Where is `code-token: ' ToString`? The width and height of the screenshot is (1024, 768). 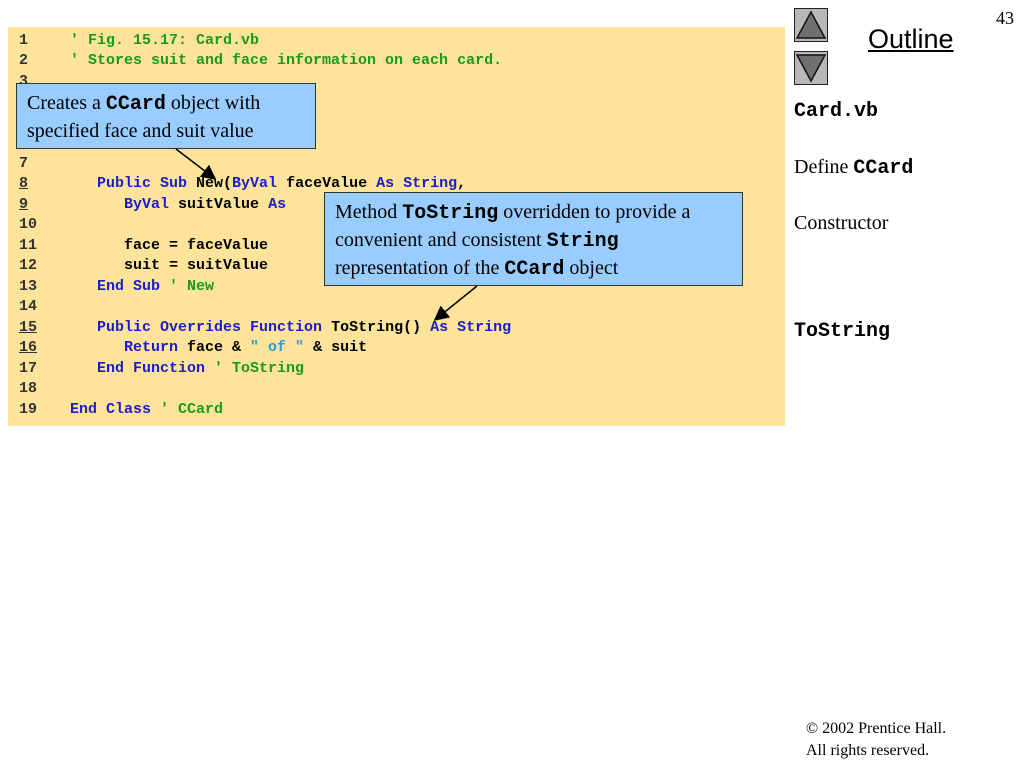
code-token: ' ToString is located at coordinates (255, 368).